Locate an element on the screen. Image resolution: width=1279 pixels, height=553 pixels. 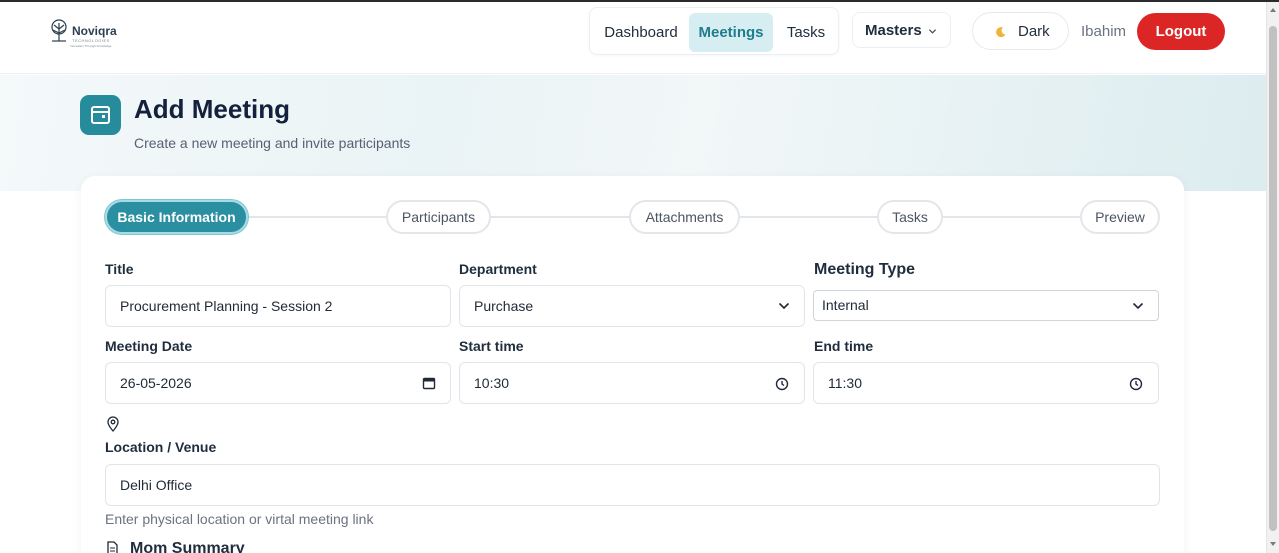
step-preview: Preview is located at coordinates (1120, 217).